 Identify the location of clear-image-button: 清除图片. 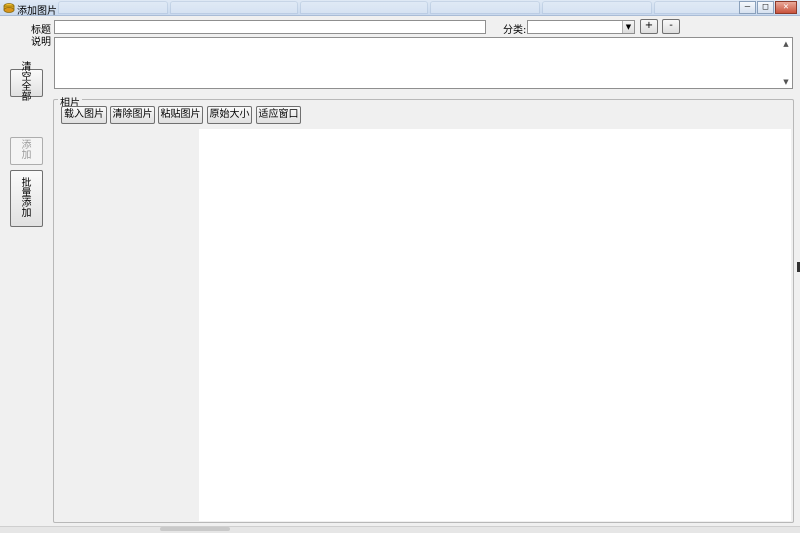
(132, 115).